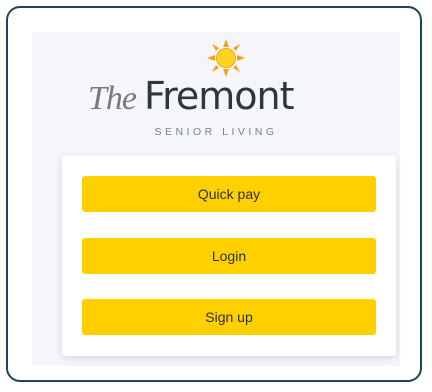 This screenshot has height=392, width=432. I want to click on brand-name-text: Fremont, so click(219, 96).